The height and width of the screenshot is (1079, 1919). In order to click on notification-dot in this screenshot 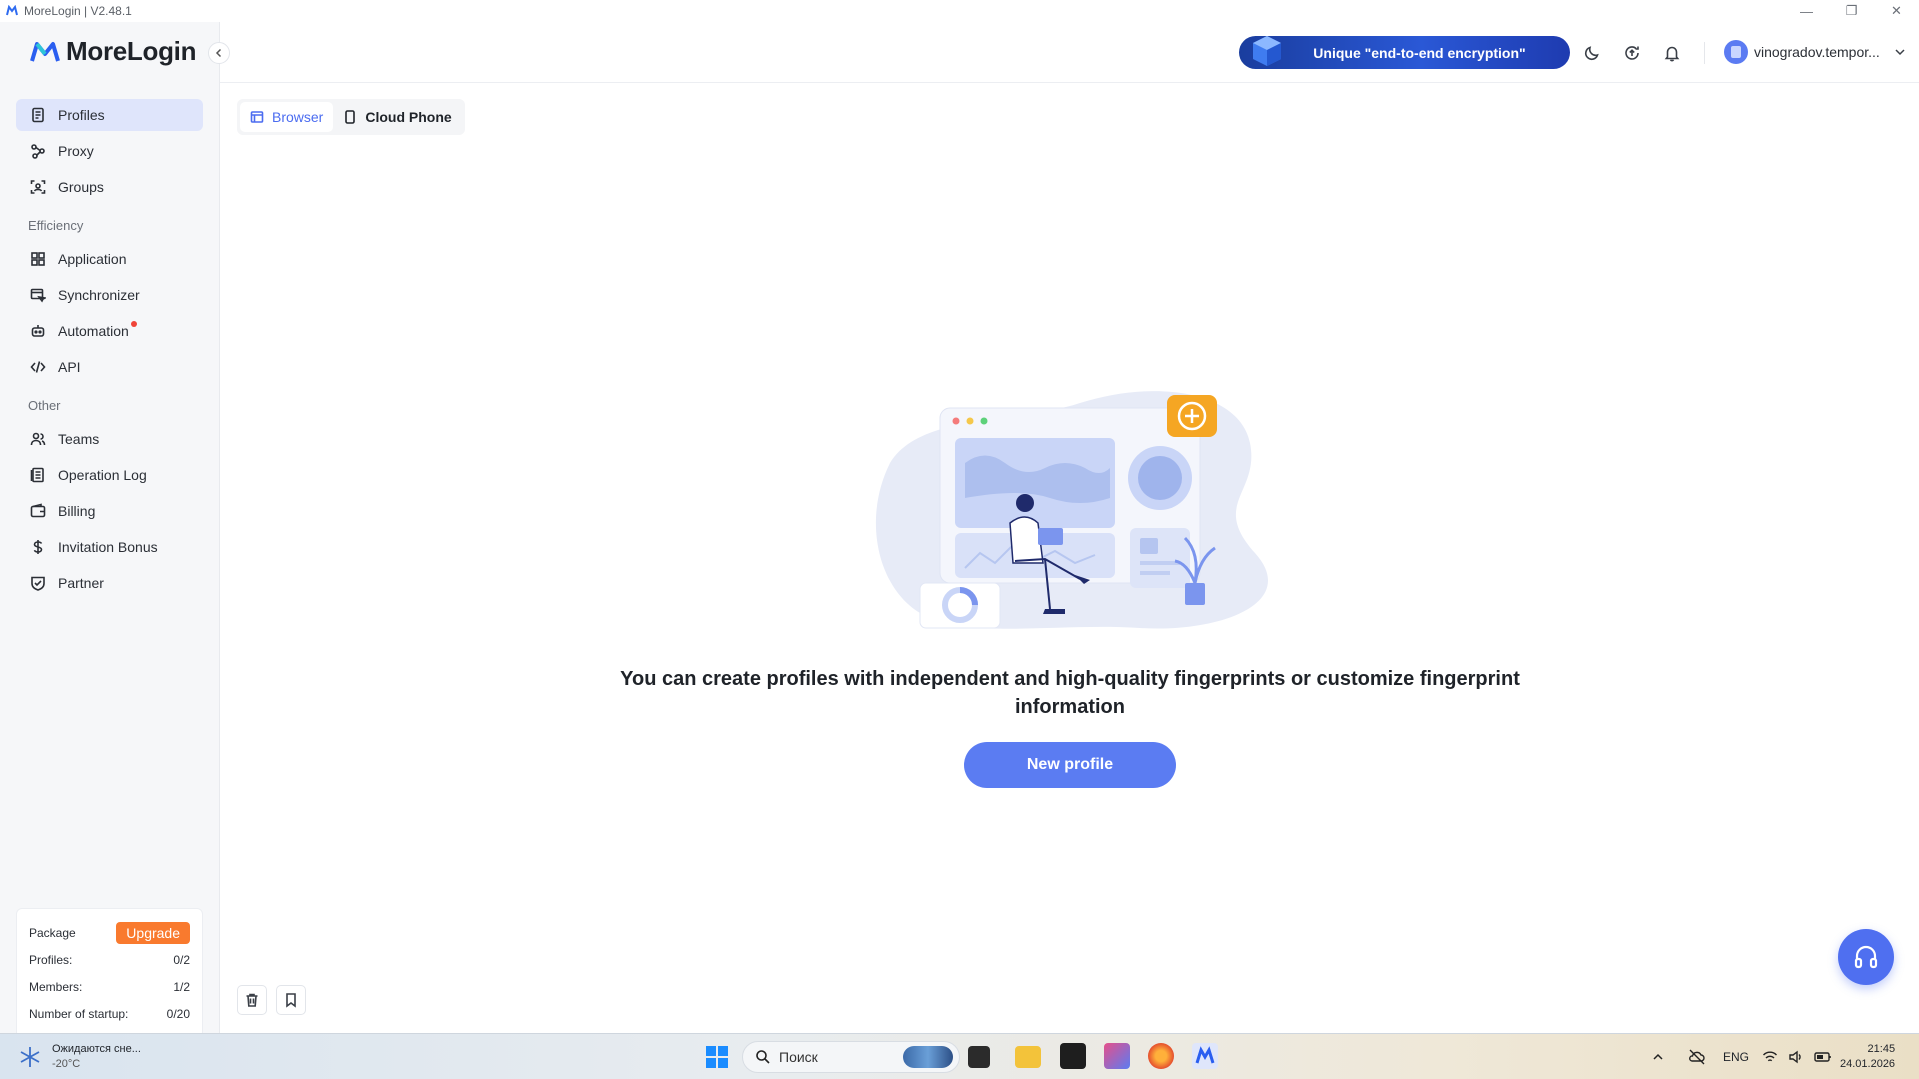, I will do `click(134, 324)`.